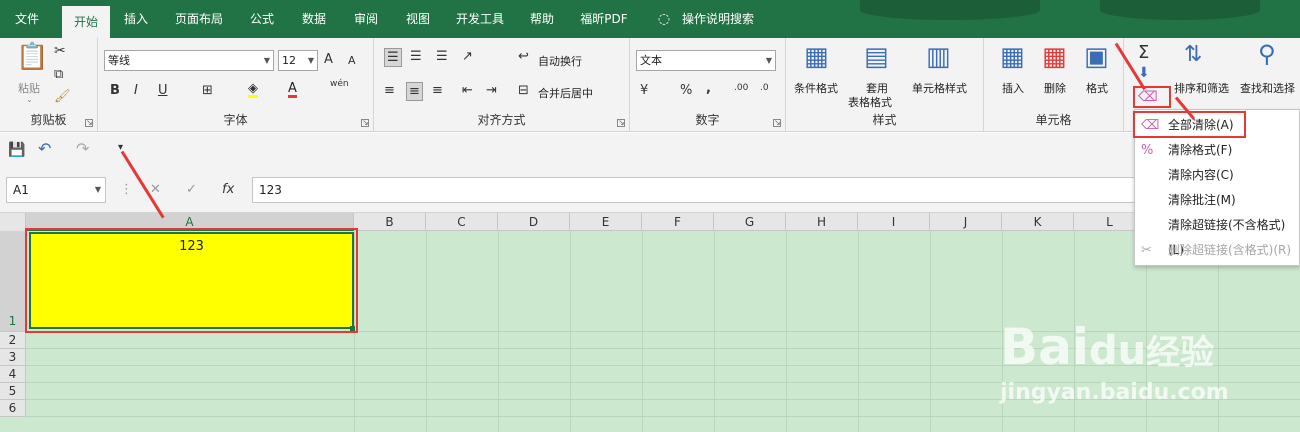 This screenshot has width=1300, height=432. I want to click on cut-icon: ✂, so click(60, 51).